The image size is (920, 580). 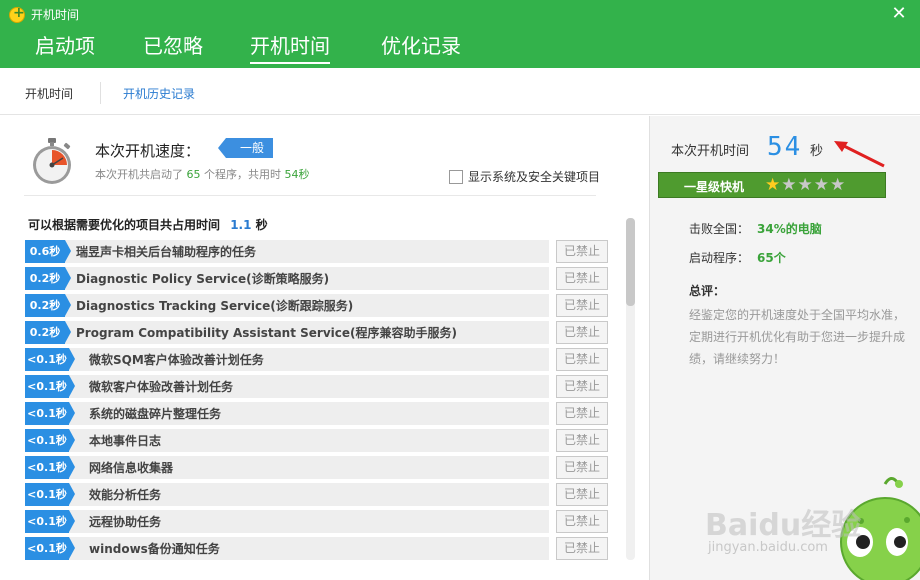 I want to click on rating-stars: ★★★★★, so click(x=805, y=185).